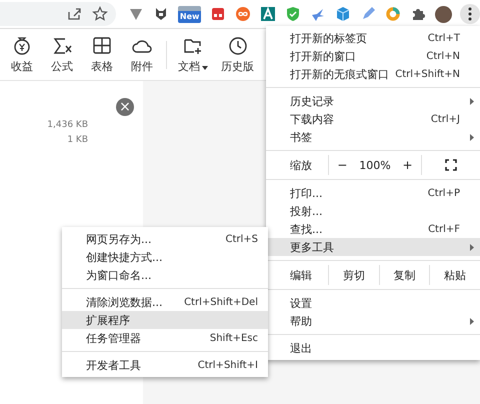 This screenshot has height=404, width=480. What do you see at coordinates (393, 14) in the screenshot?
I see `ring-icon` at bounding box center [393, 14].